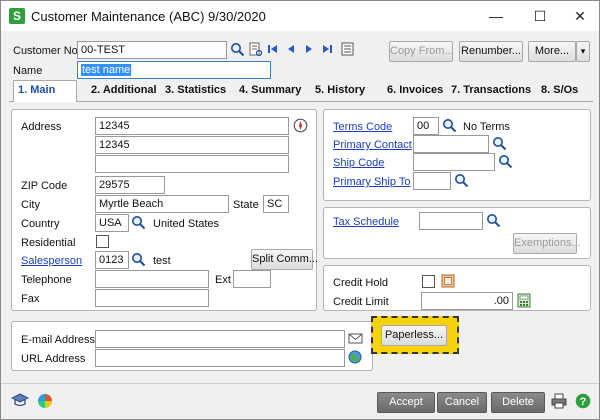  What do you see at coordinates (51, 261) in the screenshot?
I see `salesperson-link: Salesperson` at bounding box center [51, 261].